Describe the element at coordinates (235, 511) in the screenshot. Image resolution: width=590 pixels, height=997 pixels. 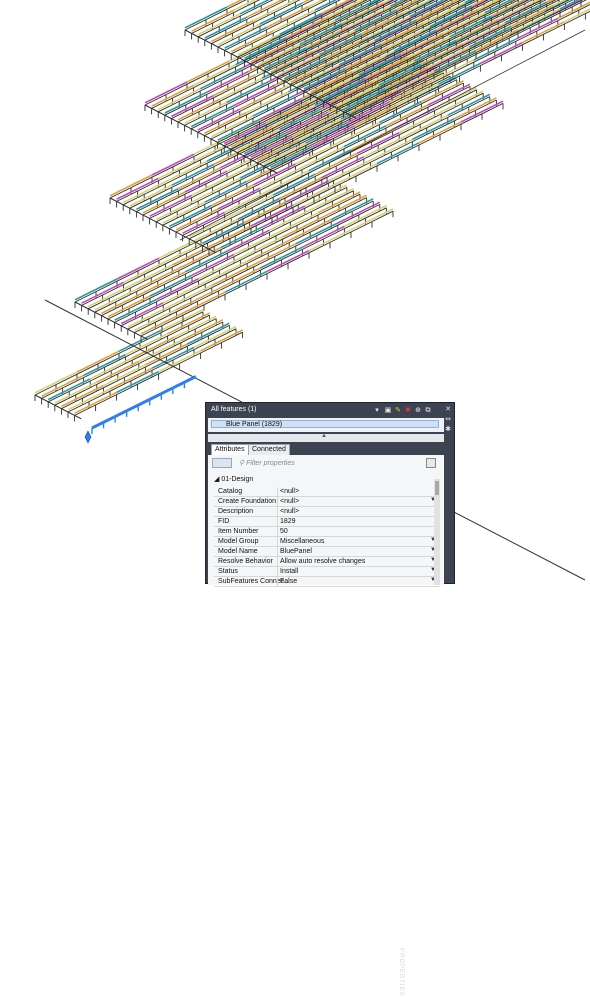
I see `property-key: Description` at that location.